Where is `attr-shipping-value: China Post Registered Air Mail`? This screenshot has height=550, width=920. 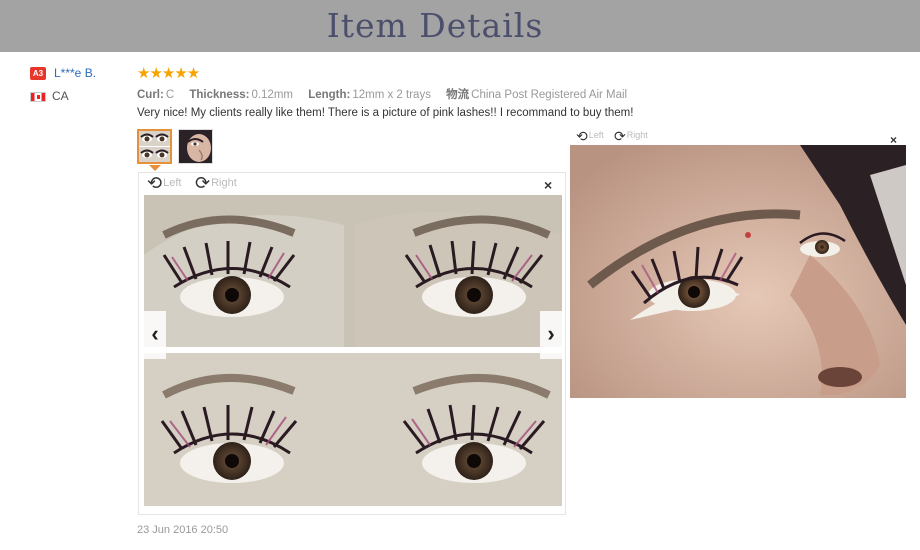
attr-shipping-value: China Post Registered Air Mail is located at coordinates (549, 95).